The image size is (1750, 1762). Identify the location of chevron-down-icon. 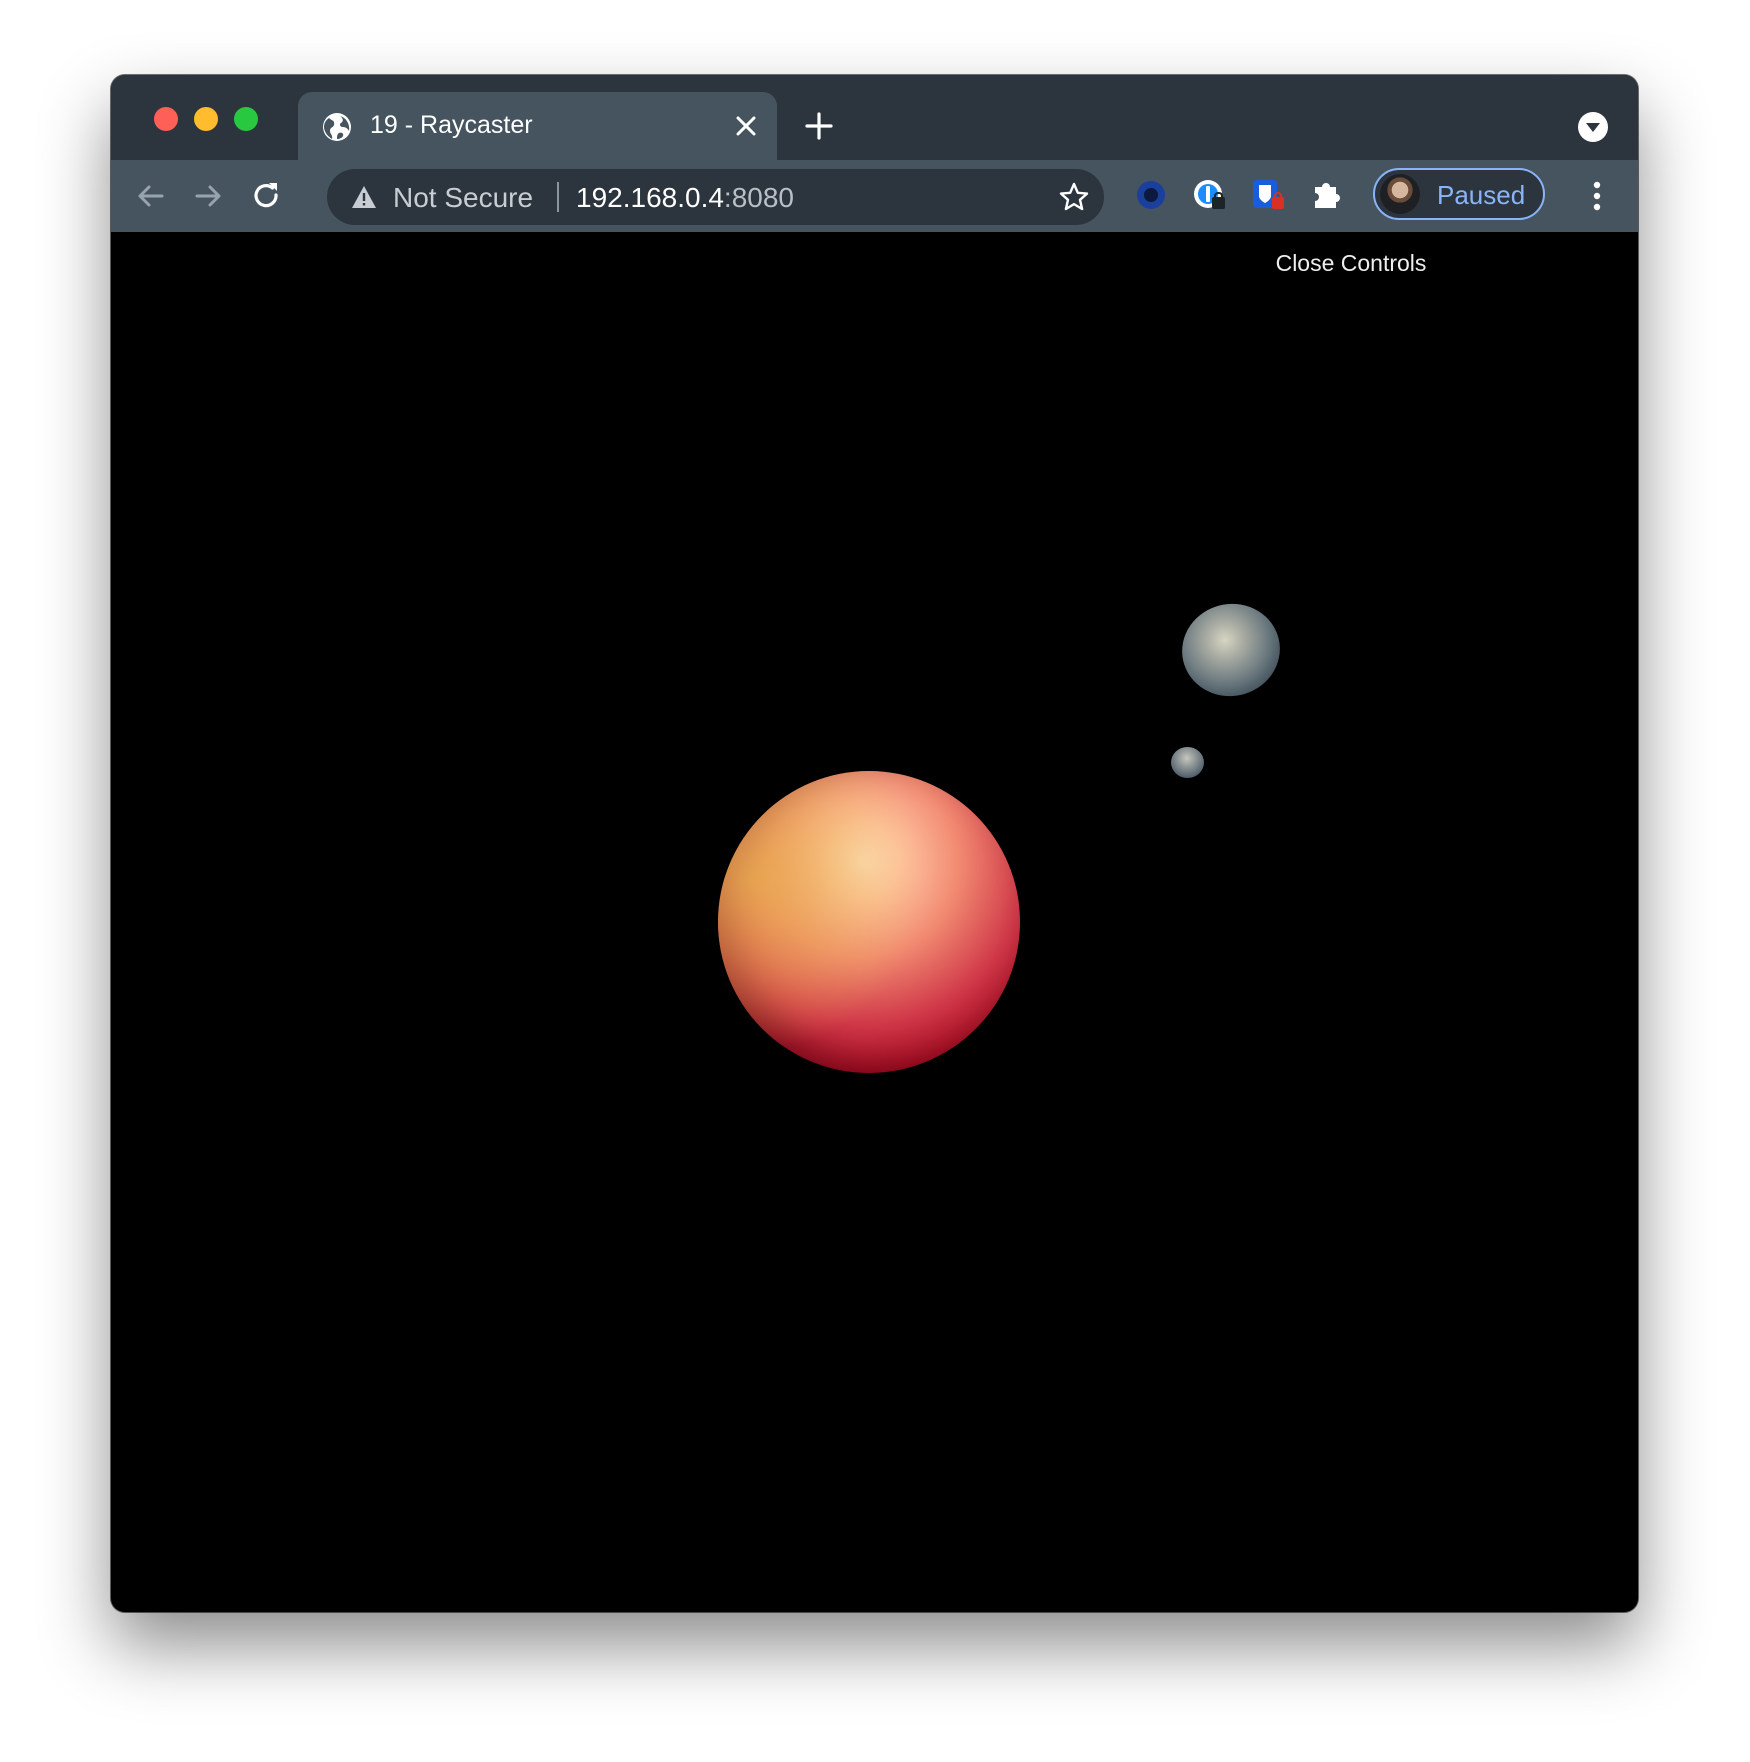
(1593, 127).